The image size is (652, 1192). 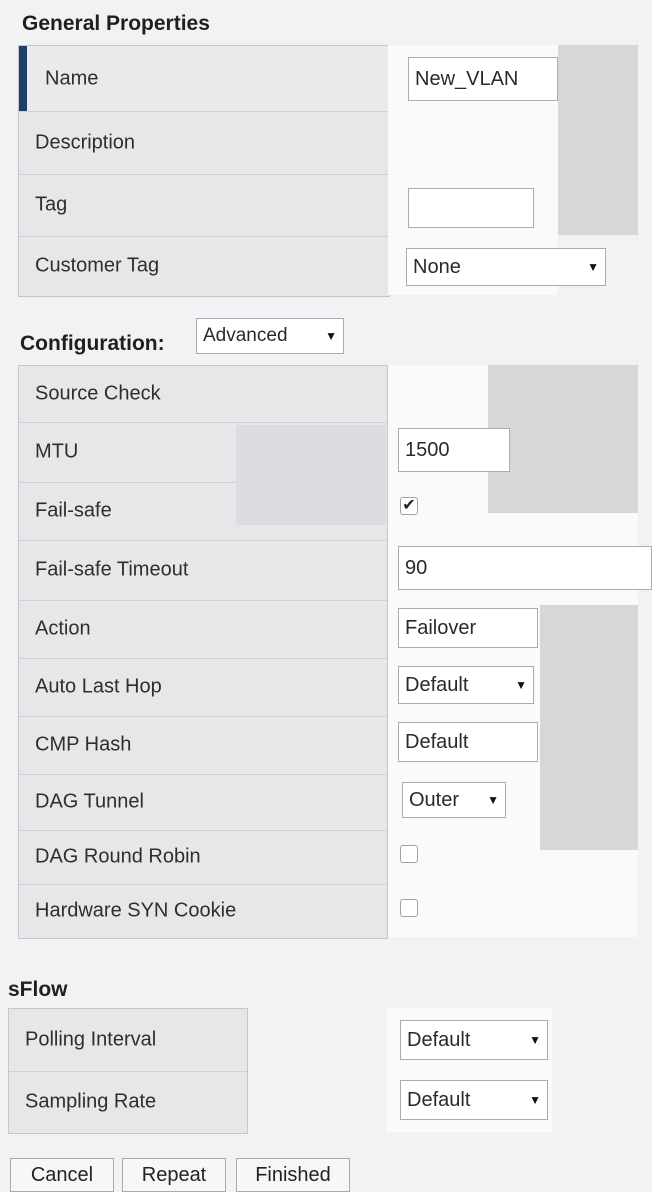 I want to click on hardware-syn-cookie-checkbox, so click(x=409, y=908).